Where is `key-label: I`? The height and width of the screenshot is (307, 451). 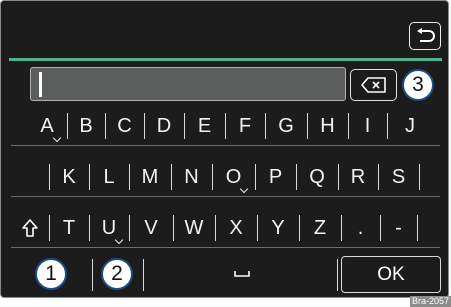
key-label: I is located at coordinates (367, 125).